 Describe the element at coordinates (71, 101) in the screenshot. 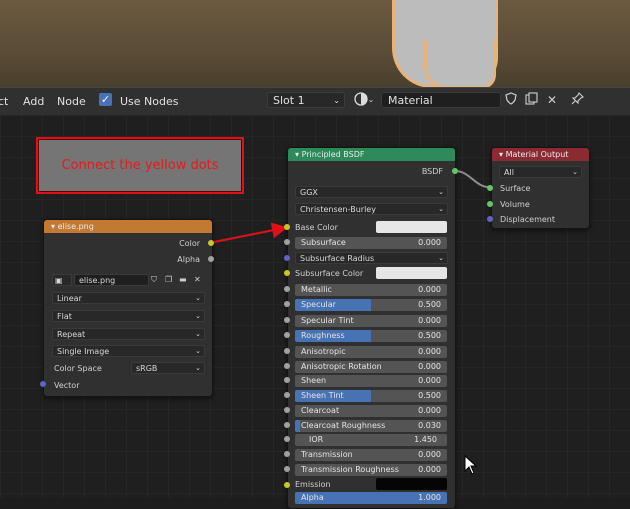

I see `menu-node: Node` at that location.